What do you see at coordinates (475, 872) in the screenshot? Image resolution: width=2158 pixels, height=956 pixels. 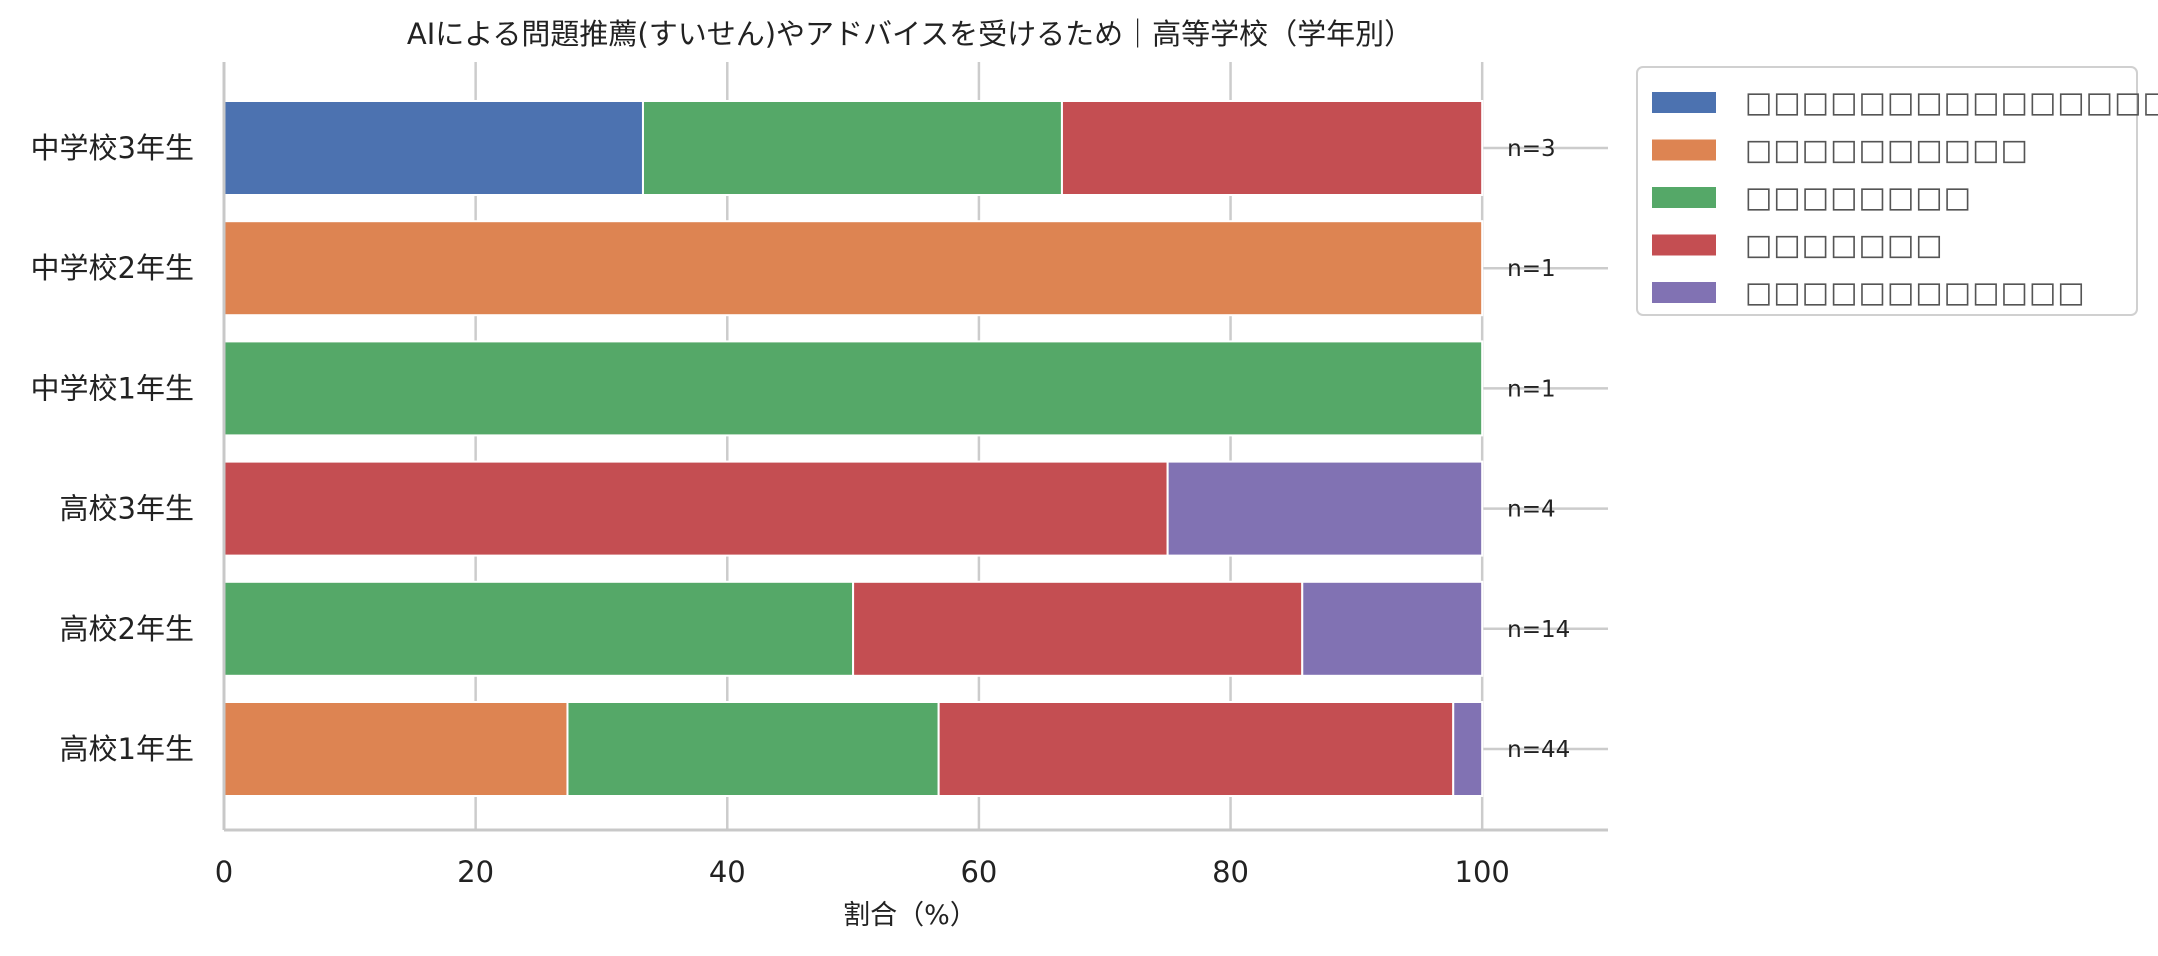 I see `x-tick-label: 20` at bounding box center [475, 872].